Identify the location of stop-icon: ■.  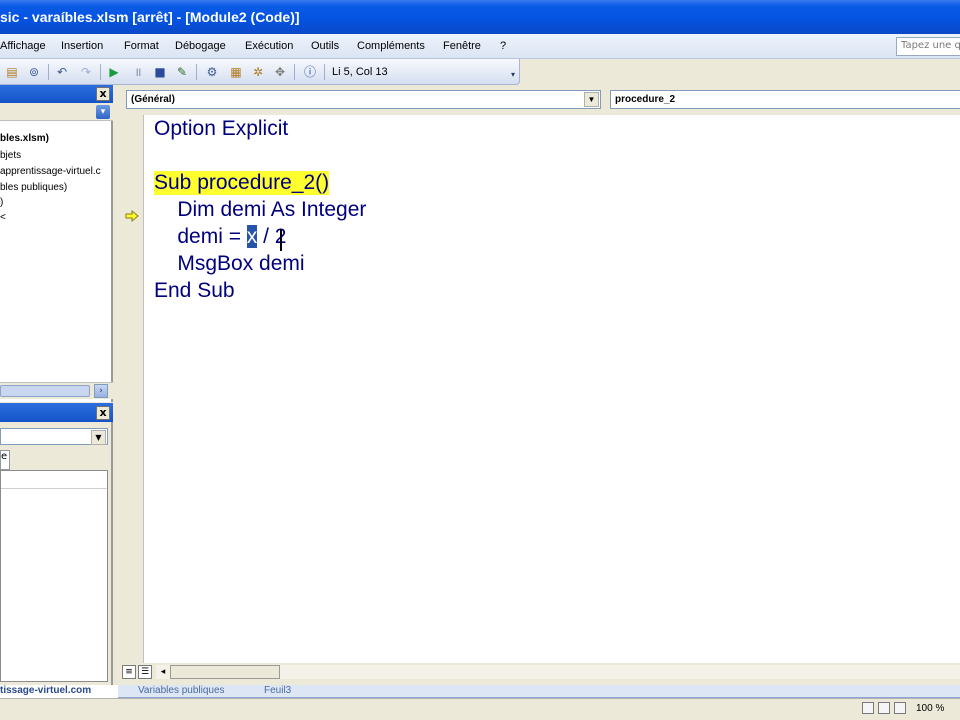
(160, 72).